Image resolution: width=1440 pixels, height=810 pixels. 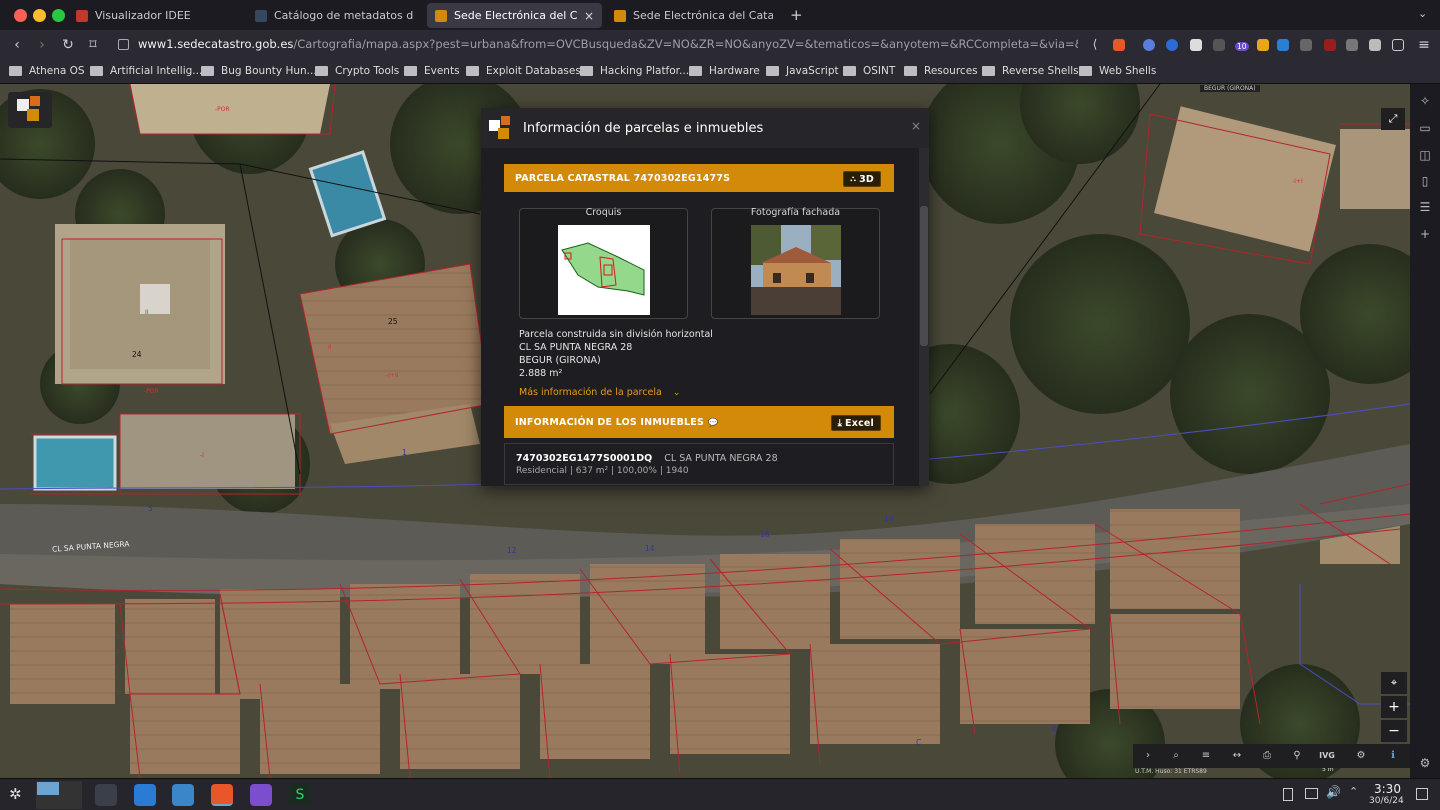 What do you see at coordinates (20, 15) in the screenshot?
I see `window-close-button` at bounding box center [20, 15].